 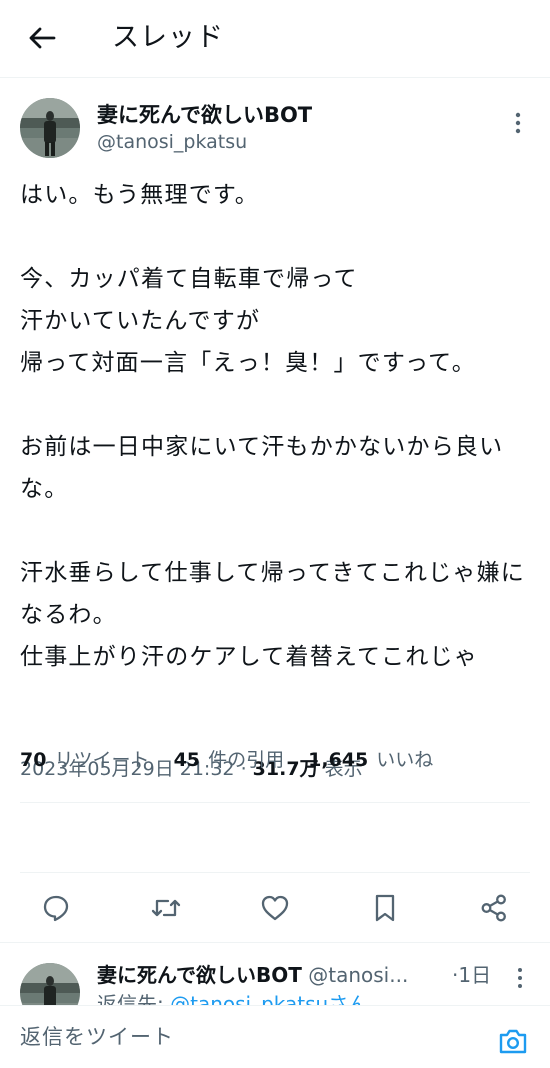 I want to click on reply-input: 返信をツイート, so click(x=240, y=1037).